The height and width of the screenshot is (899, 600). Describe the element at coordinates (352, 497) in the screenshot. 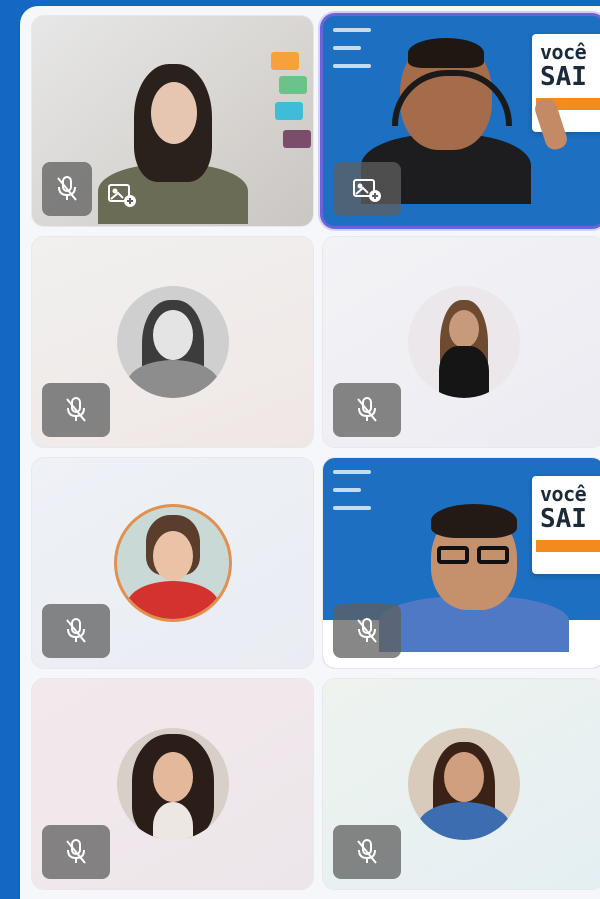

I see `shared-slide-text-lines` at that location.